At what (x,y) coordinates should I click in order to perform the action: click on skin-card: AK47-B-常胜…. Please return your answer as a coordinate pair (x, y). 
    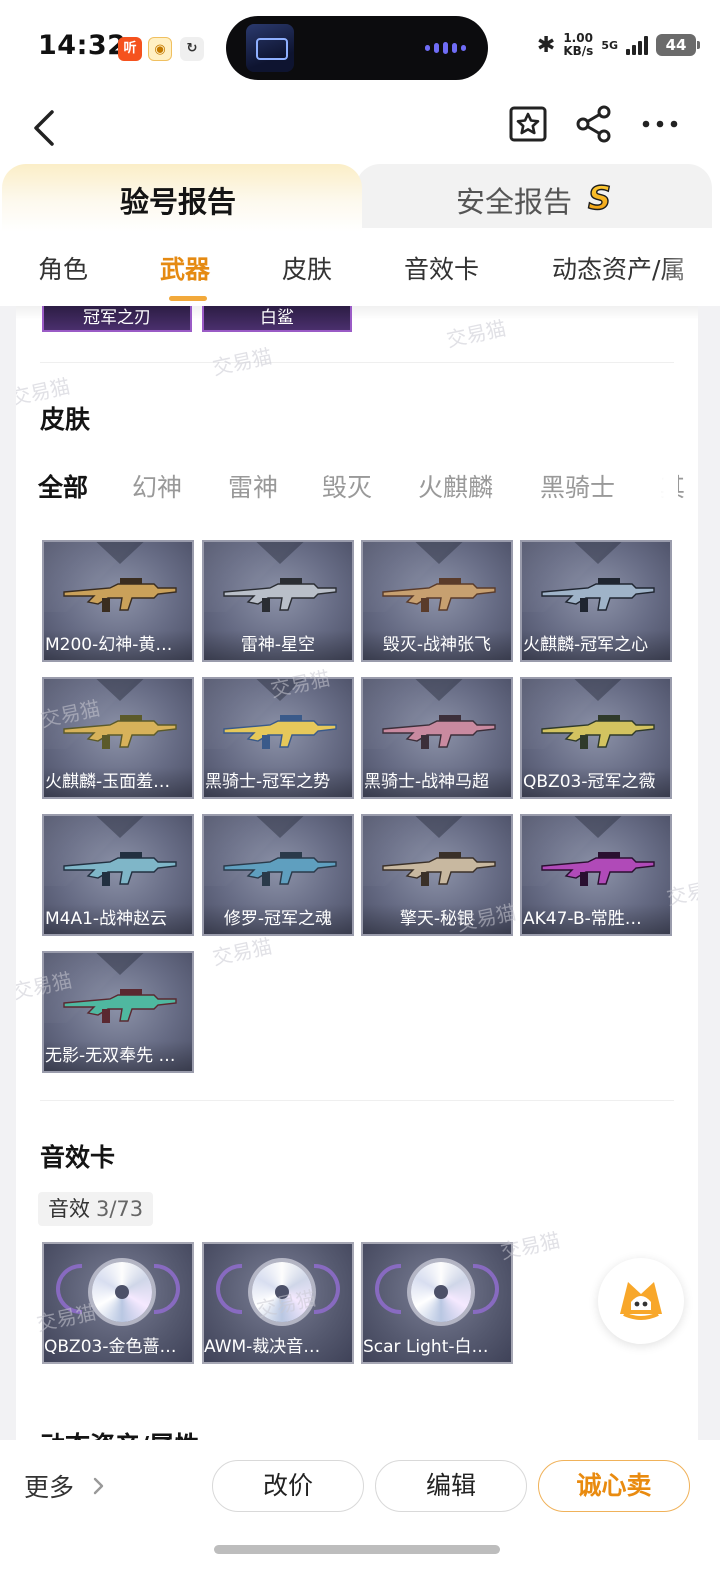
    Looking at the image, I should click on (596, 875).